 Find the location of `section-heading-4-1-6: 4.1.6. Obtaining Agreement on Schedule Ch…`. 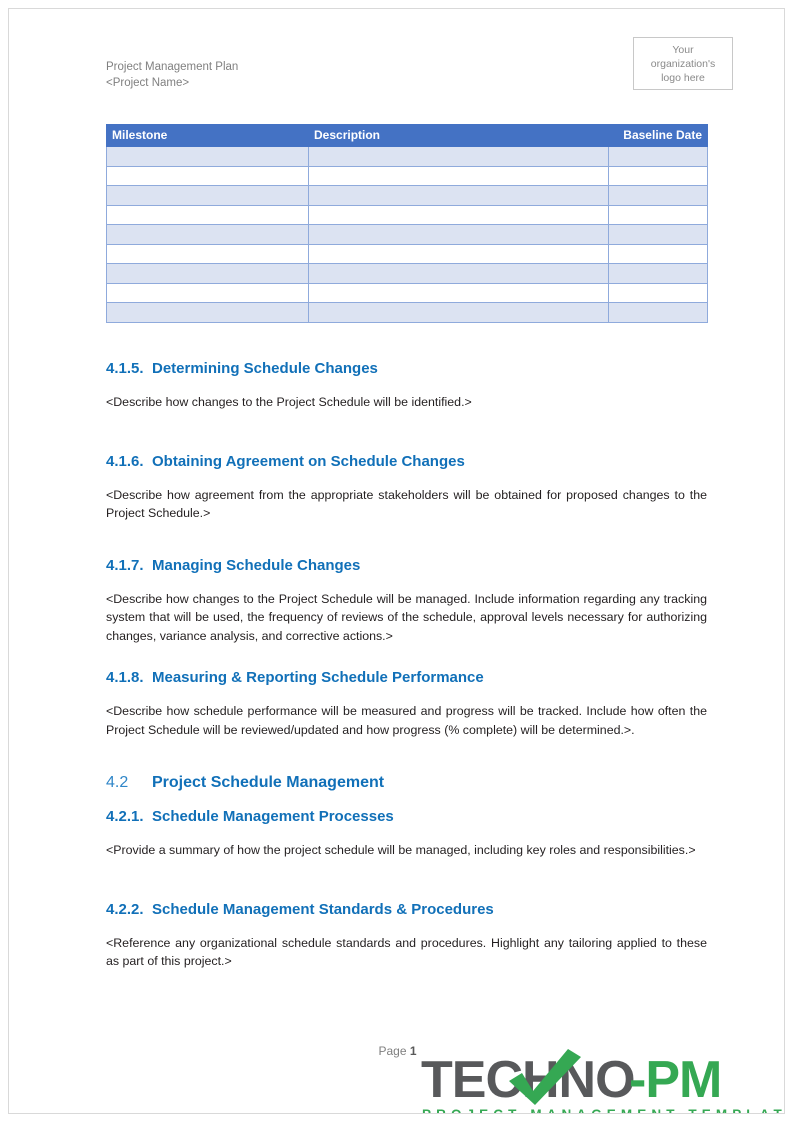

section-heading-4-1-6: 4.1.6. Obtaining Agreement on Schedule Ch… is located at coordinates (406, 462).